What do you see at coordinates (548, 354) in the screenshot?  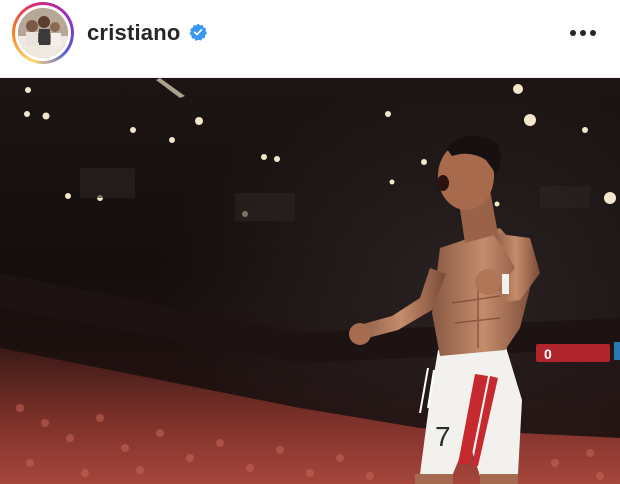 I see `scoreboard-text: 0` at bounding box center [548, 354].